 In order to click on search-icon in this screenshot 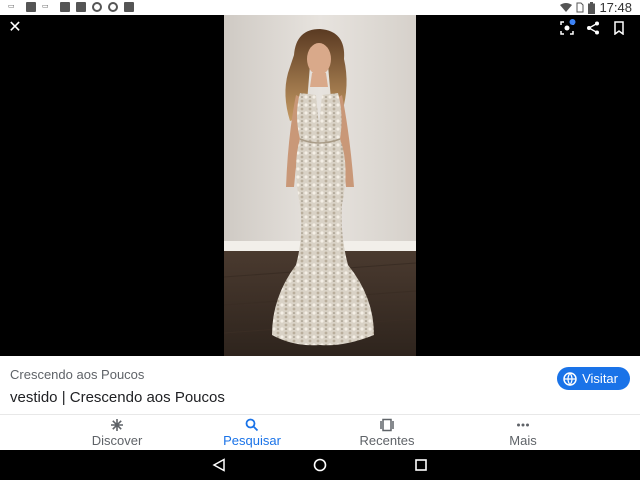, I will do `click(252, 425)`.